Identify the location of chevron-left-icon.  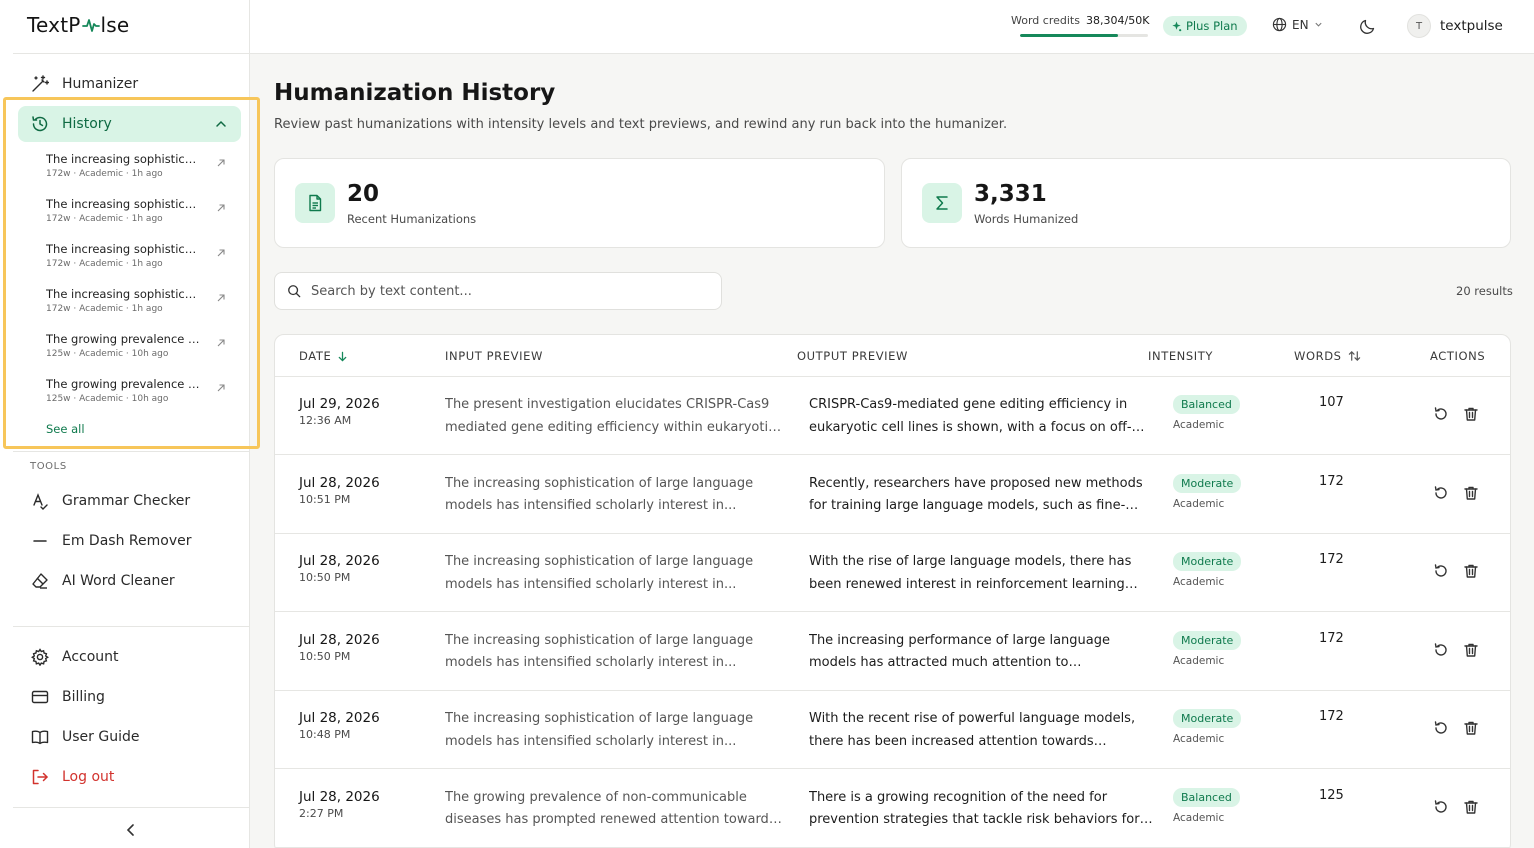
(131, 830).